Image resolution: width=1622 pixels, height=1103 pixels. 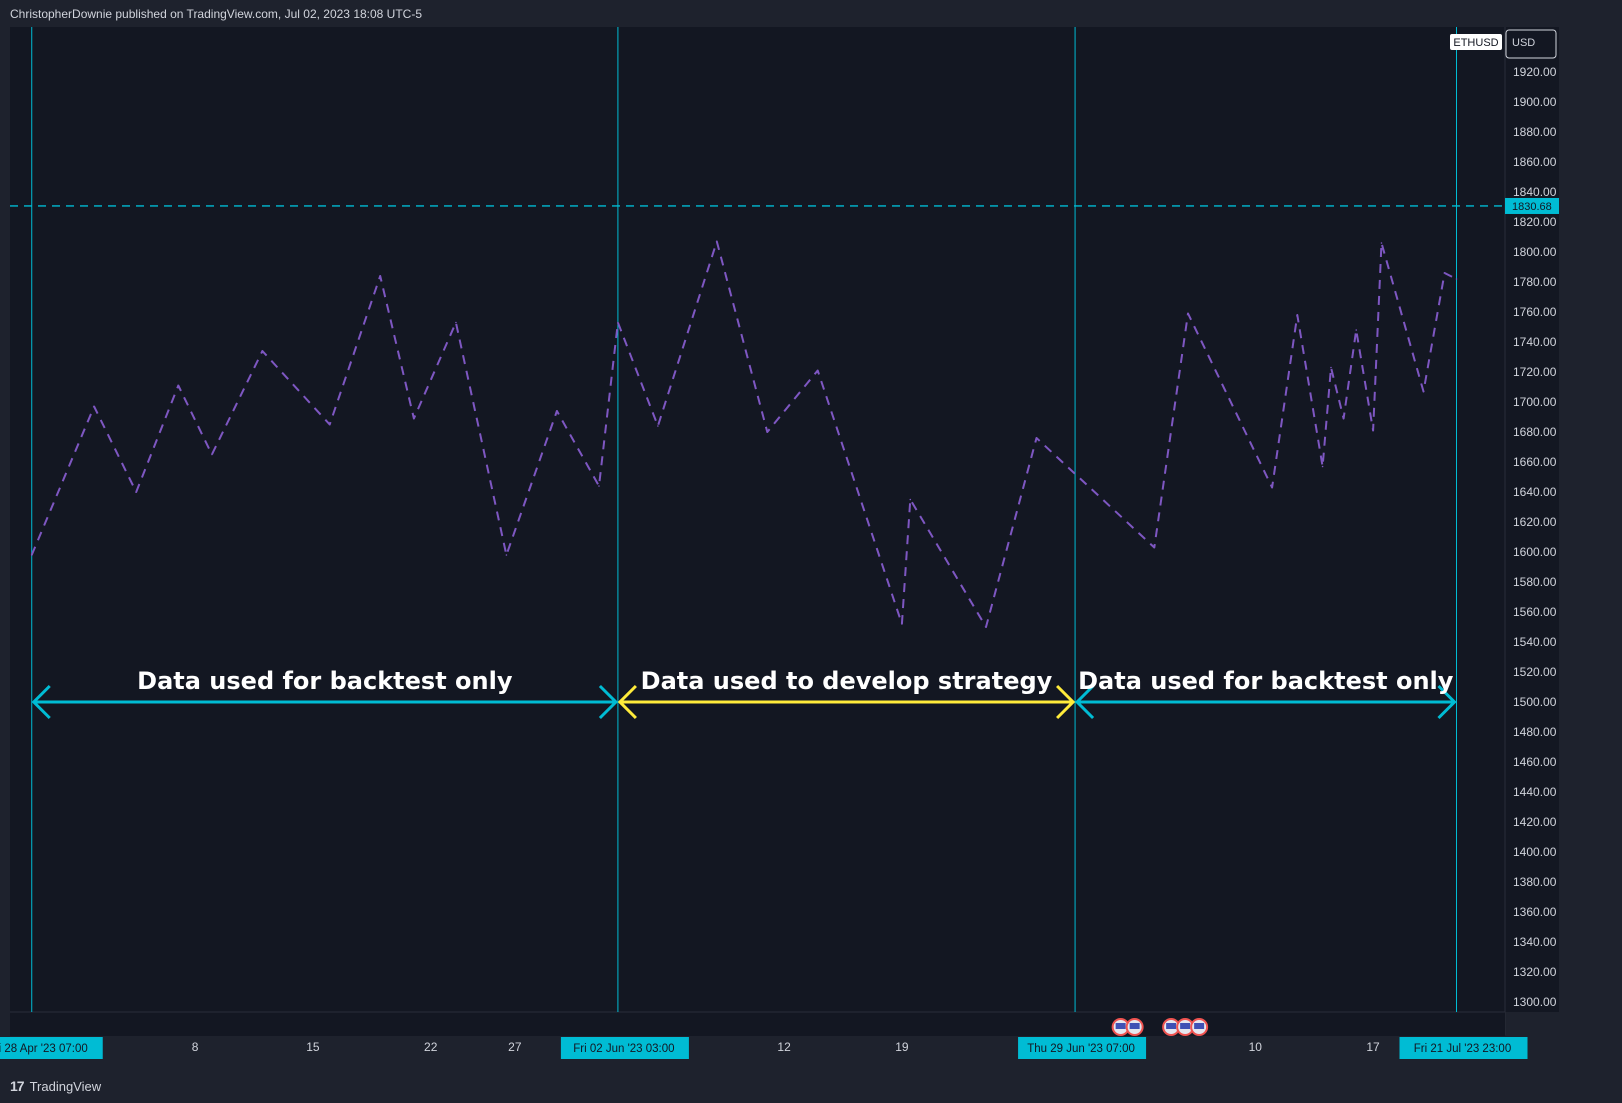 I want to click on y-tick-label: 1500.00, so click(x=1535, y=702).